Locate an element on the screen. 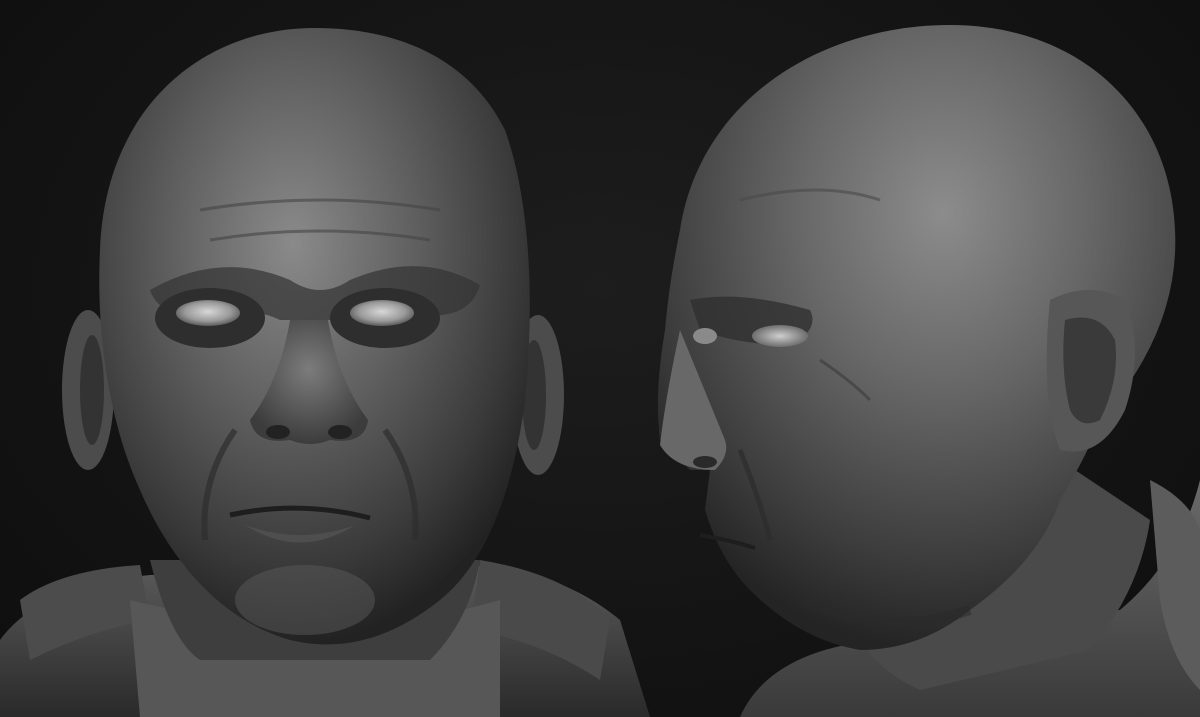 The width and height of the screenshot is (1200, 717). front-right-eye is located at coordinates (382, 313).